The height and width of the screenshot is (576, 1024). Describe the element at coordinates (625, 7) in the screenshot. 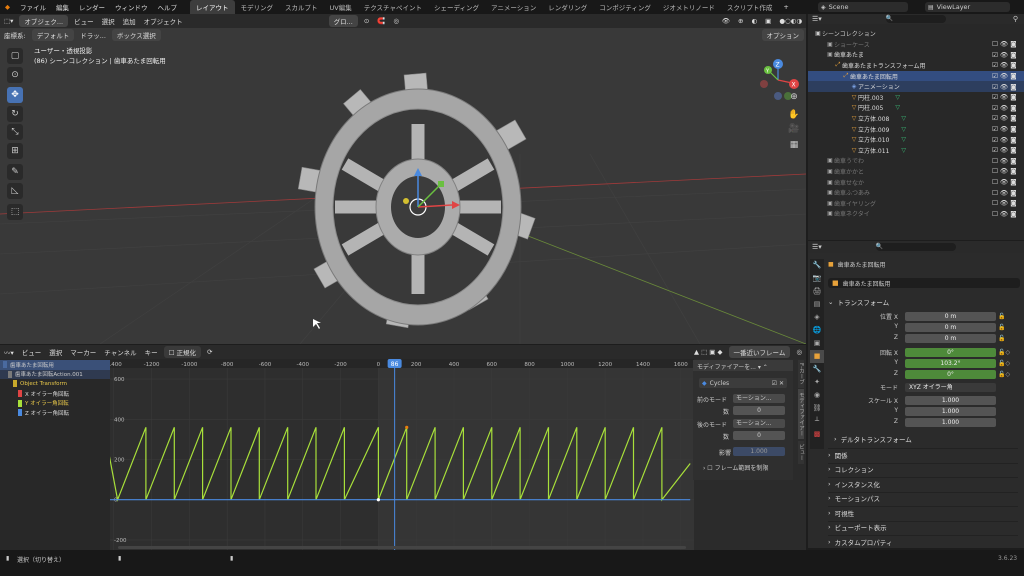

I see `tab-compositing: コンポジティング` at that location.